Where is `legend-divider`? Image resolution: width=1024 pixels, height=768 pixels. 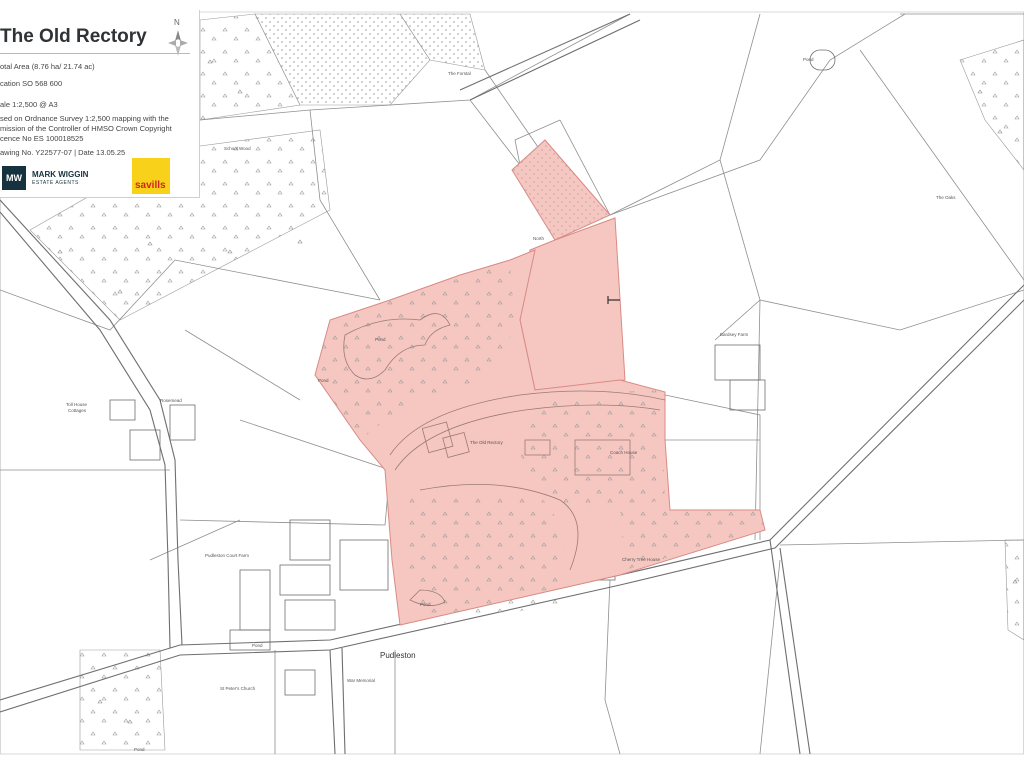 legend-divider is located at coordinates (95, 53).